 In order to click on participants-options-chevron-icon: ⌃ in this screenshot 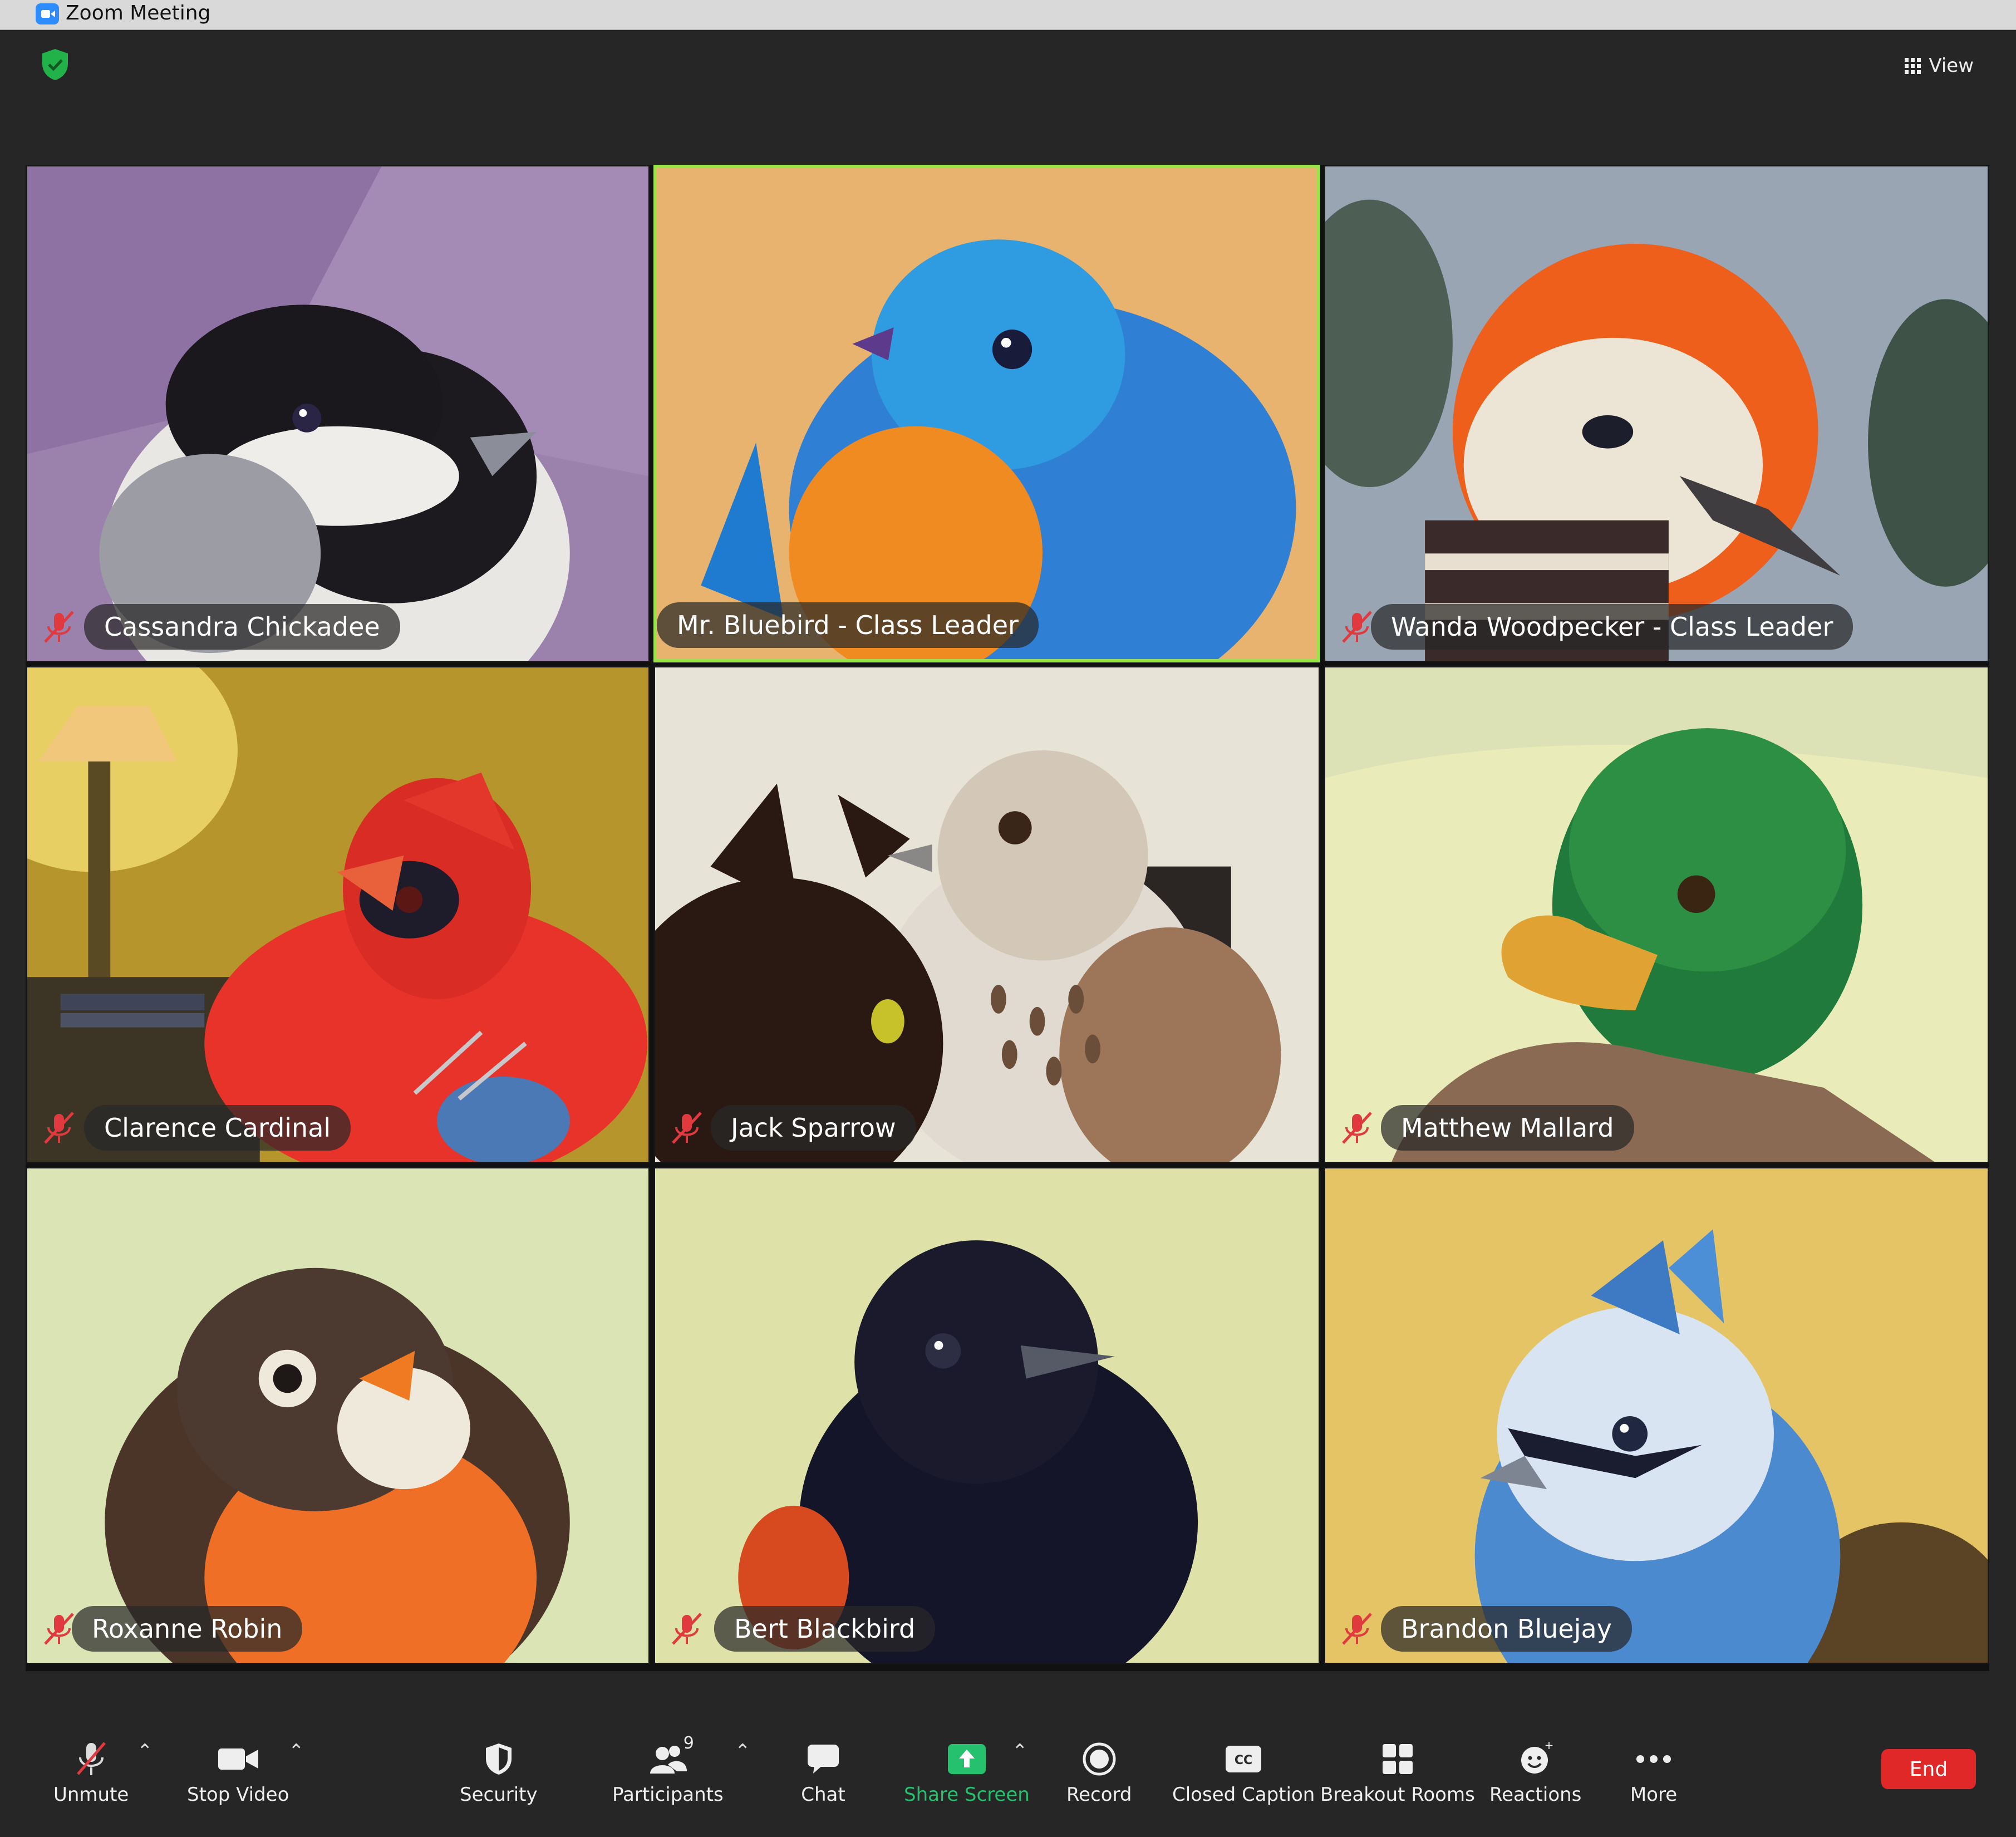, I will do `click(743, 1751)`.